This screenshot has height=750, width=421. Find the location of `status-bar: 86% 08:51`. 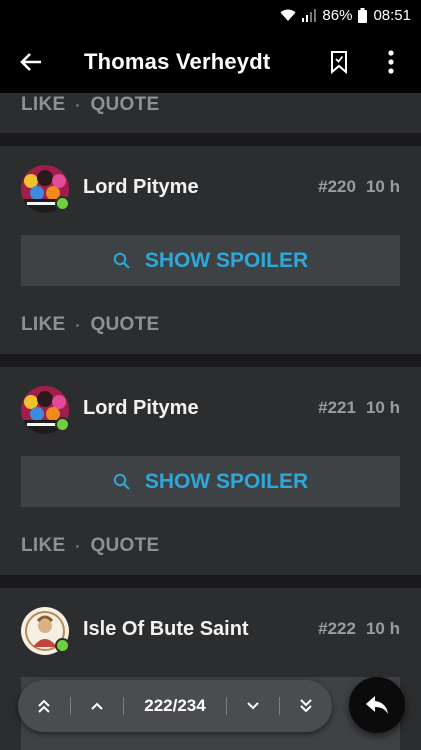

status-bar: 86% 08:51 is located at coordinates (210, 15).